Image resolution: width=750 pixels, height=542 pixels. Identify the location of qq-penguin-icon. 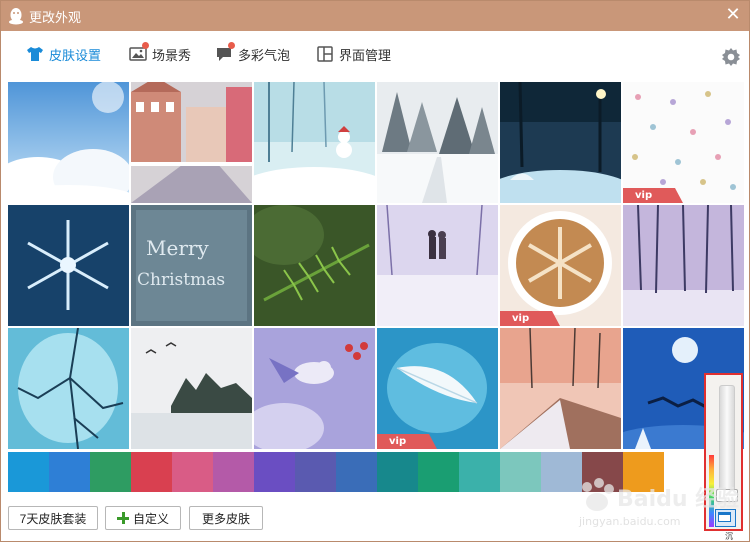
(16, 16).